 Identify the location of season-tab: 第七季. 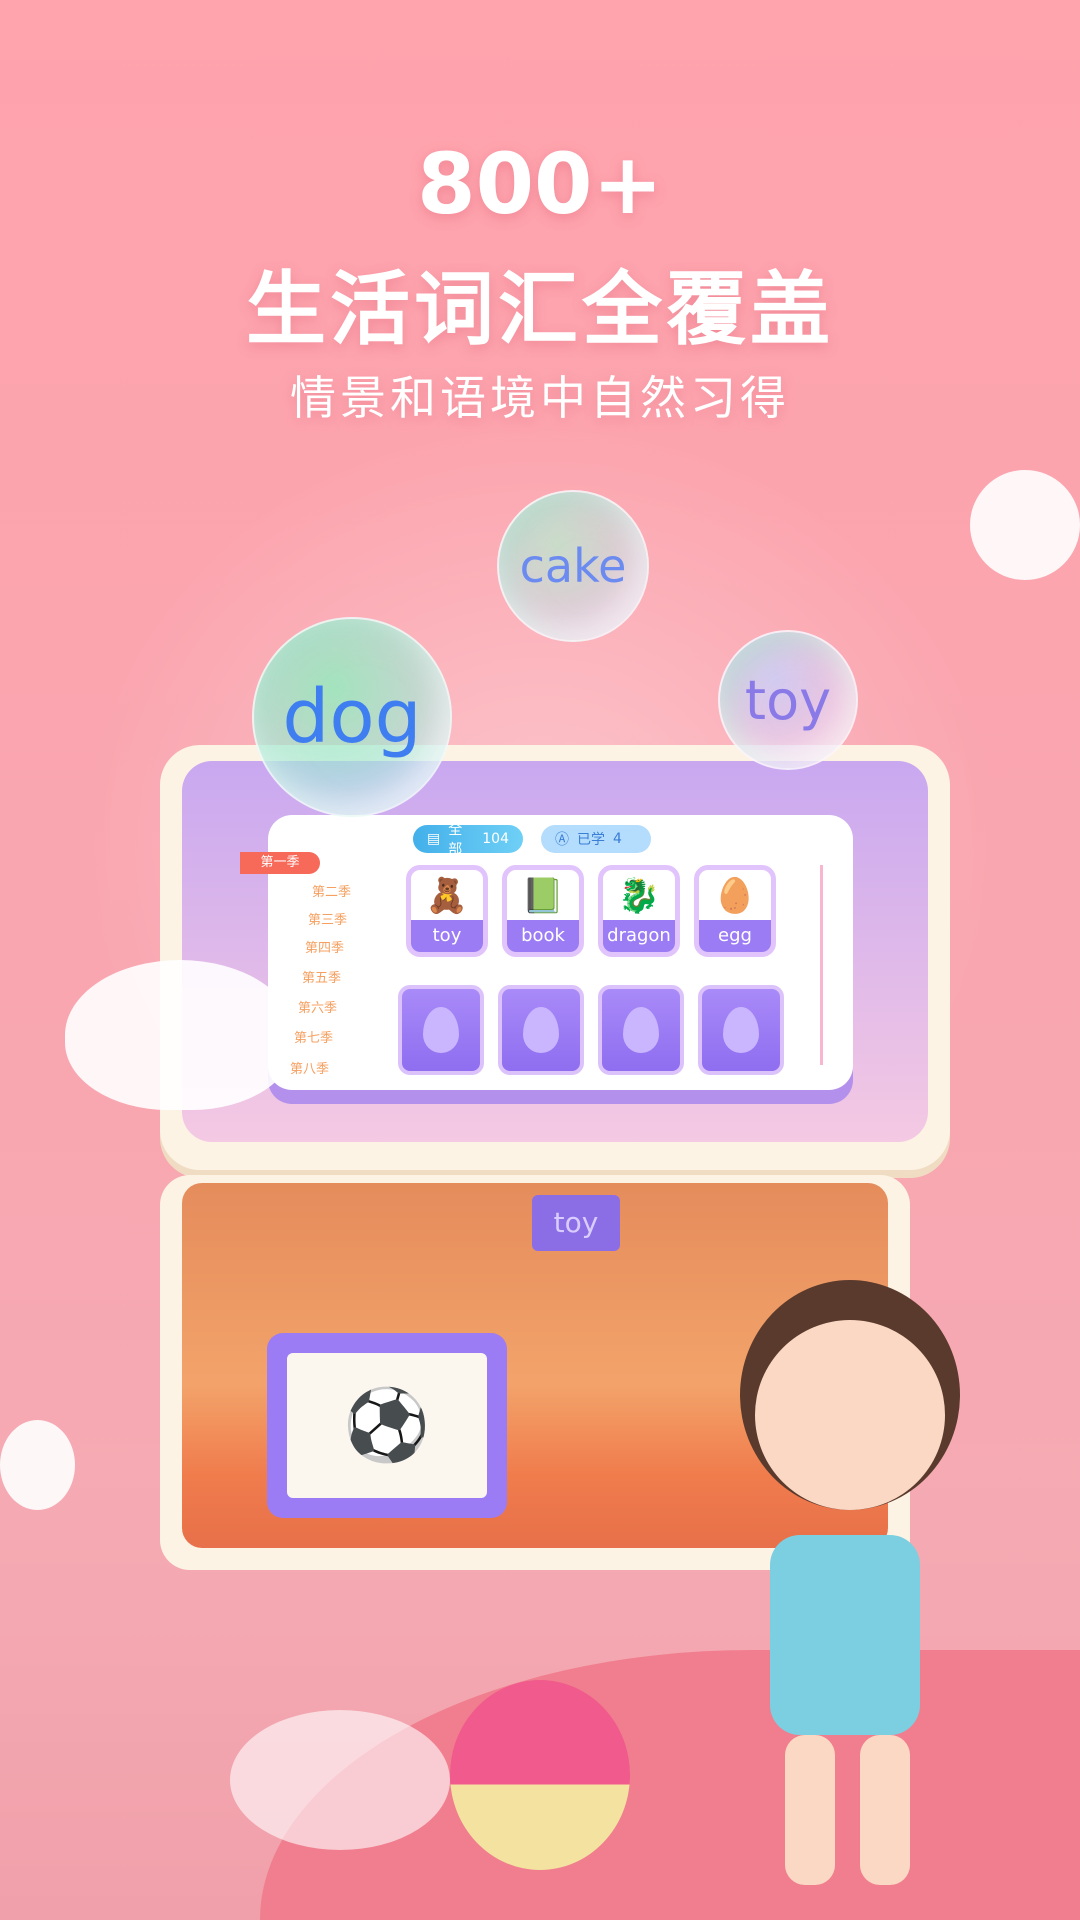
(313, 1036).